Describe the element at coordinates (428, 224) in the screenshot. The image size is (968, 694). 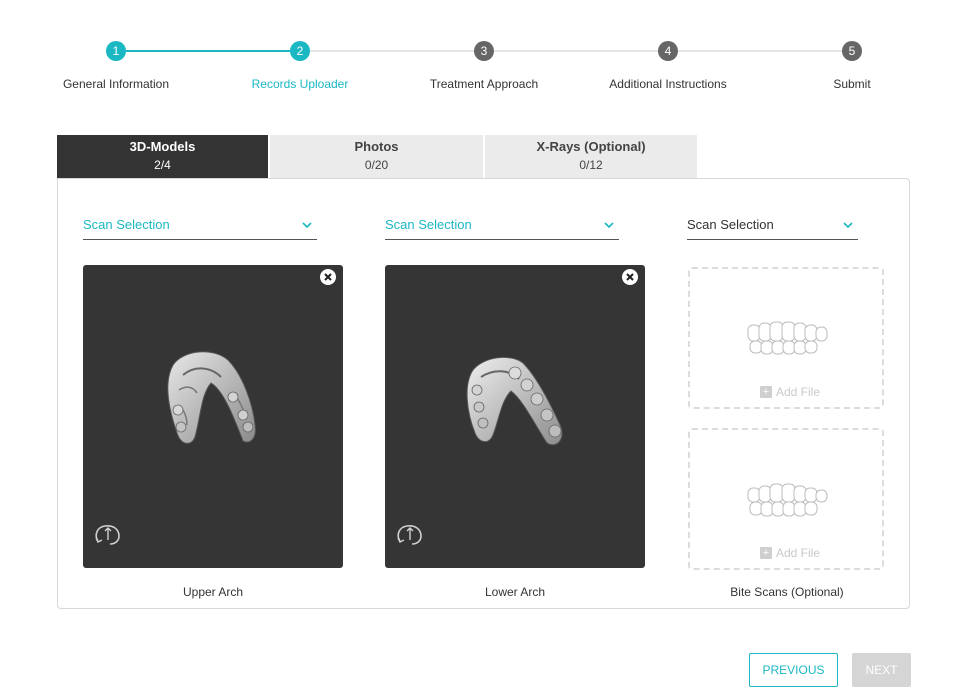
I see `lower-scan-selection-value: Scan Selection` at that location.